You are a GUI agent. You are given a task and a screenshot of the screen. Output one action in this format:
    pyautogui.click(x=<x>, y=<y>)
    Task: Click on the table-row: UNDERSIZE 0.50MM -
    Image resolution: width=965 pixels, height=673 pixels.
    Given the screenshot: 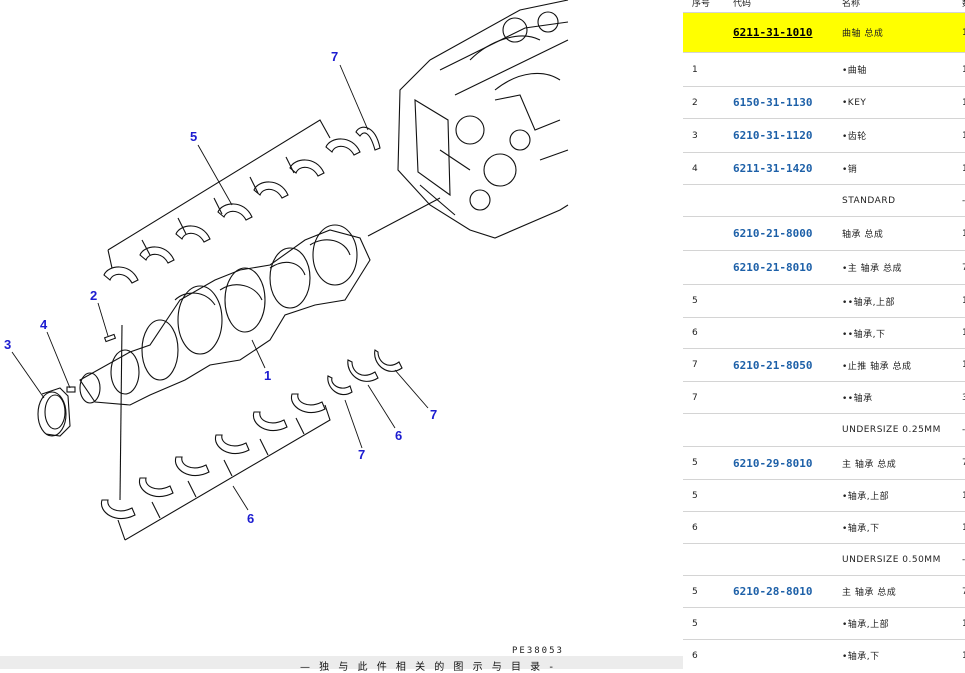 What is the action you would take?
    pyautogui.click(x=824, y=559)
    